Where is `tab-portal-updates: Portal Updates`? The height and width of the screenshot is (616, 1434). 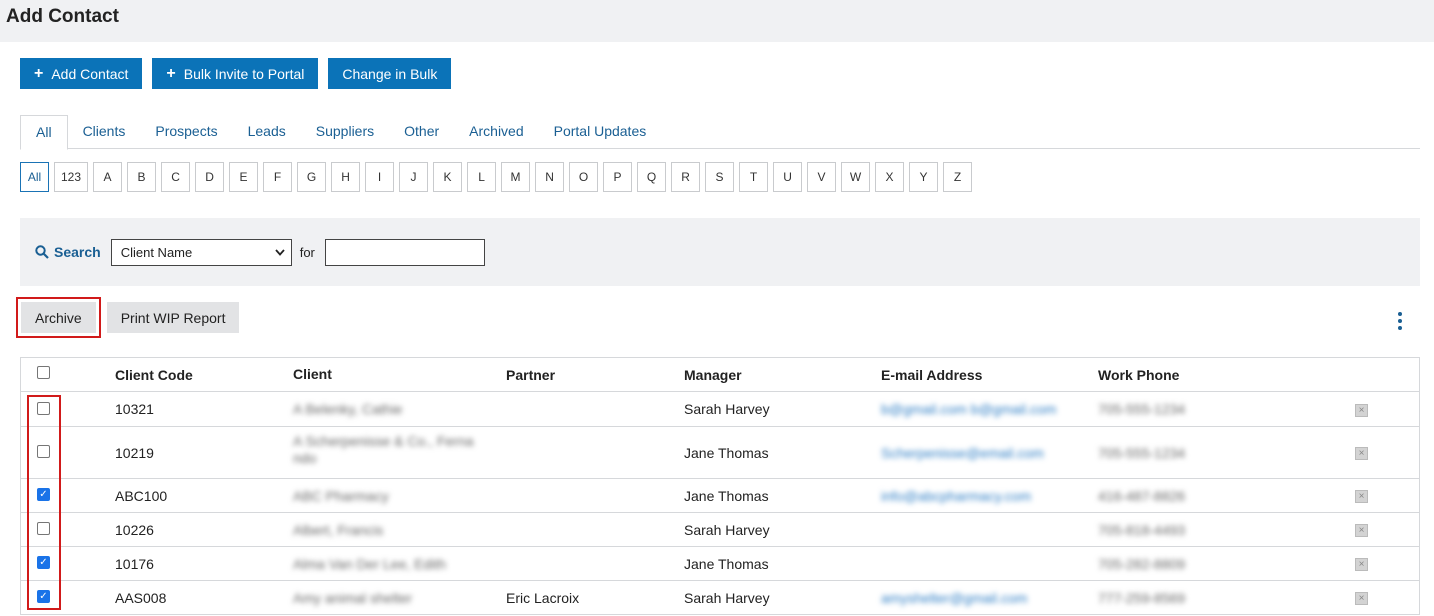
tab-portal-updates: Portal Updates is located at coordinates (600, 132).